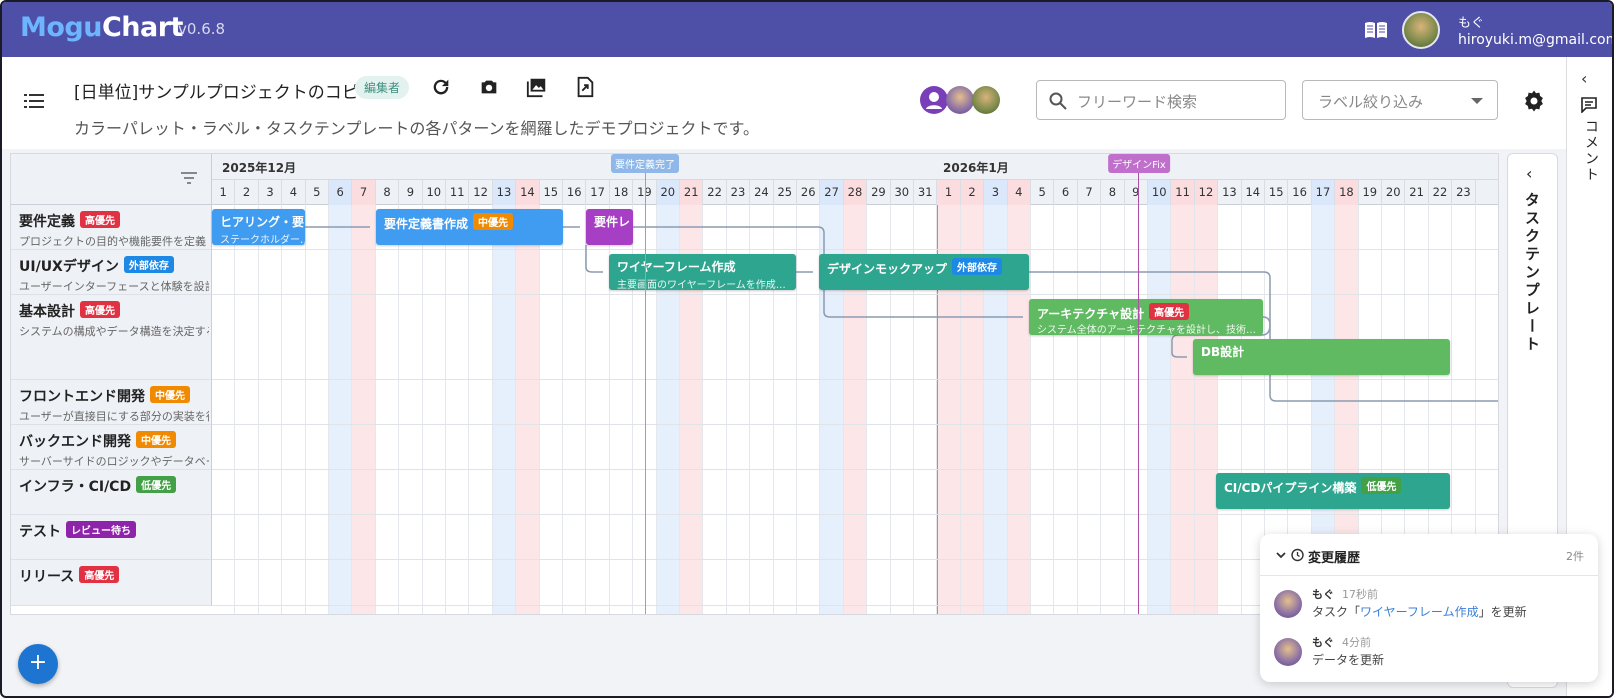 The width and height of the screenshot is (1614, 698). Describe the element at coordinates (1334, 558) in the screenshot. I see `change-history-title: 変更履歴` at that location.